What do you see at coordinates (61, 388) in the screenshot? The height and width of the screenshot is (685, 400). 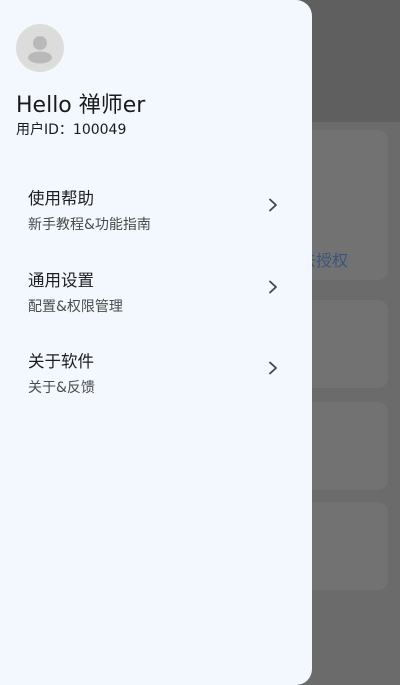 I see `menu-item-subtitle: 关于&反馈` at bounding box center [61, 388].